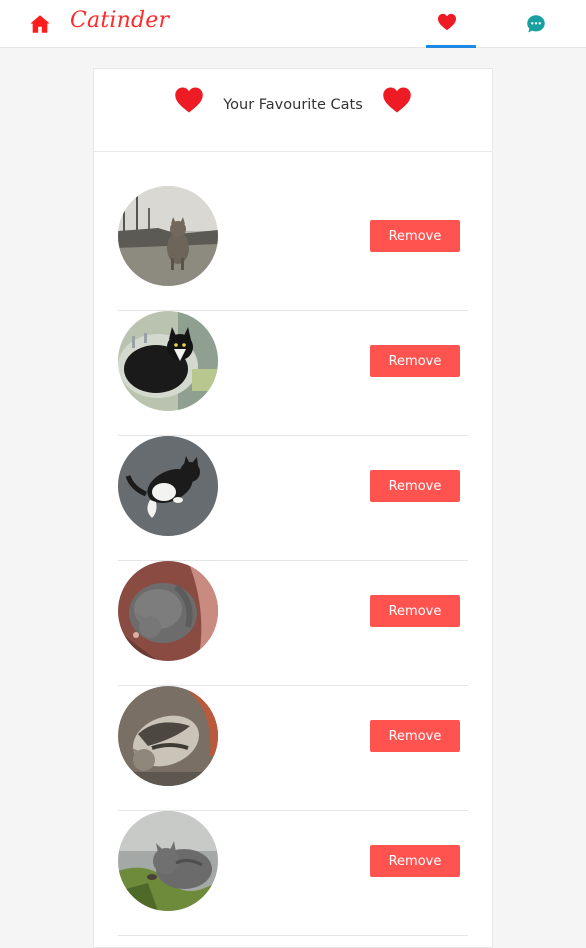  I want to click on app-logo-text: Catinder, so click(119, 20).